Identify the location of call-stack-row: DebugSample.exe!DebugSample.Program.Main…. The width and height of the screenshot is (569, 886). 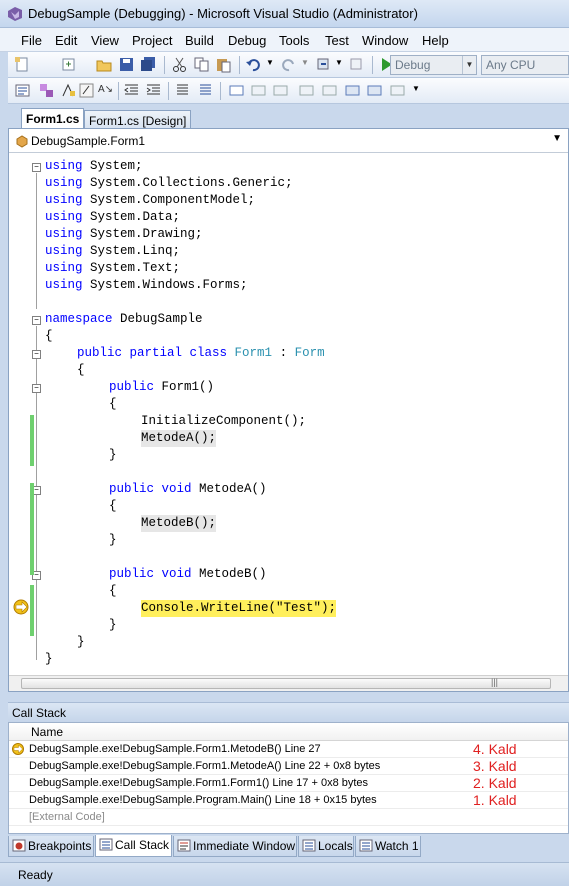
(288, 800).